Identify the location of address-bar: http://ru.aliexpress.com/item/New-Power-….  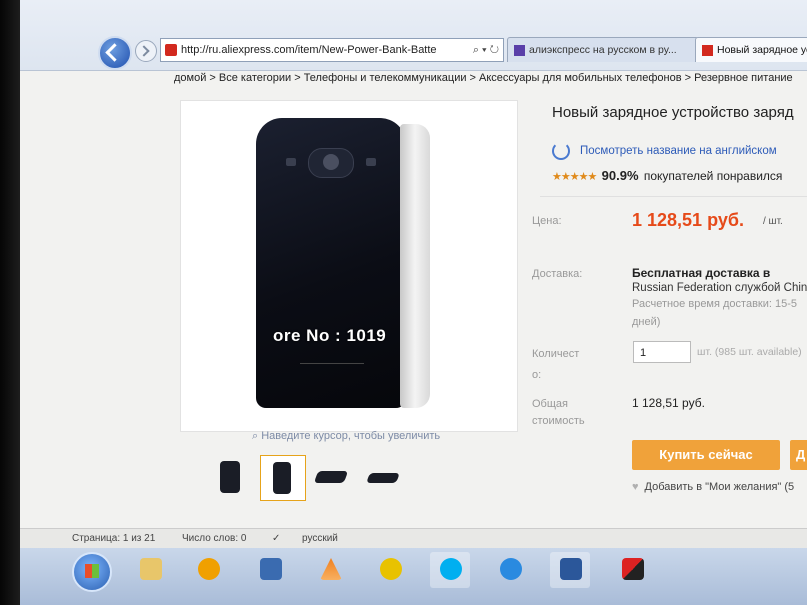
(332, 50).